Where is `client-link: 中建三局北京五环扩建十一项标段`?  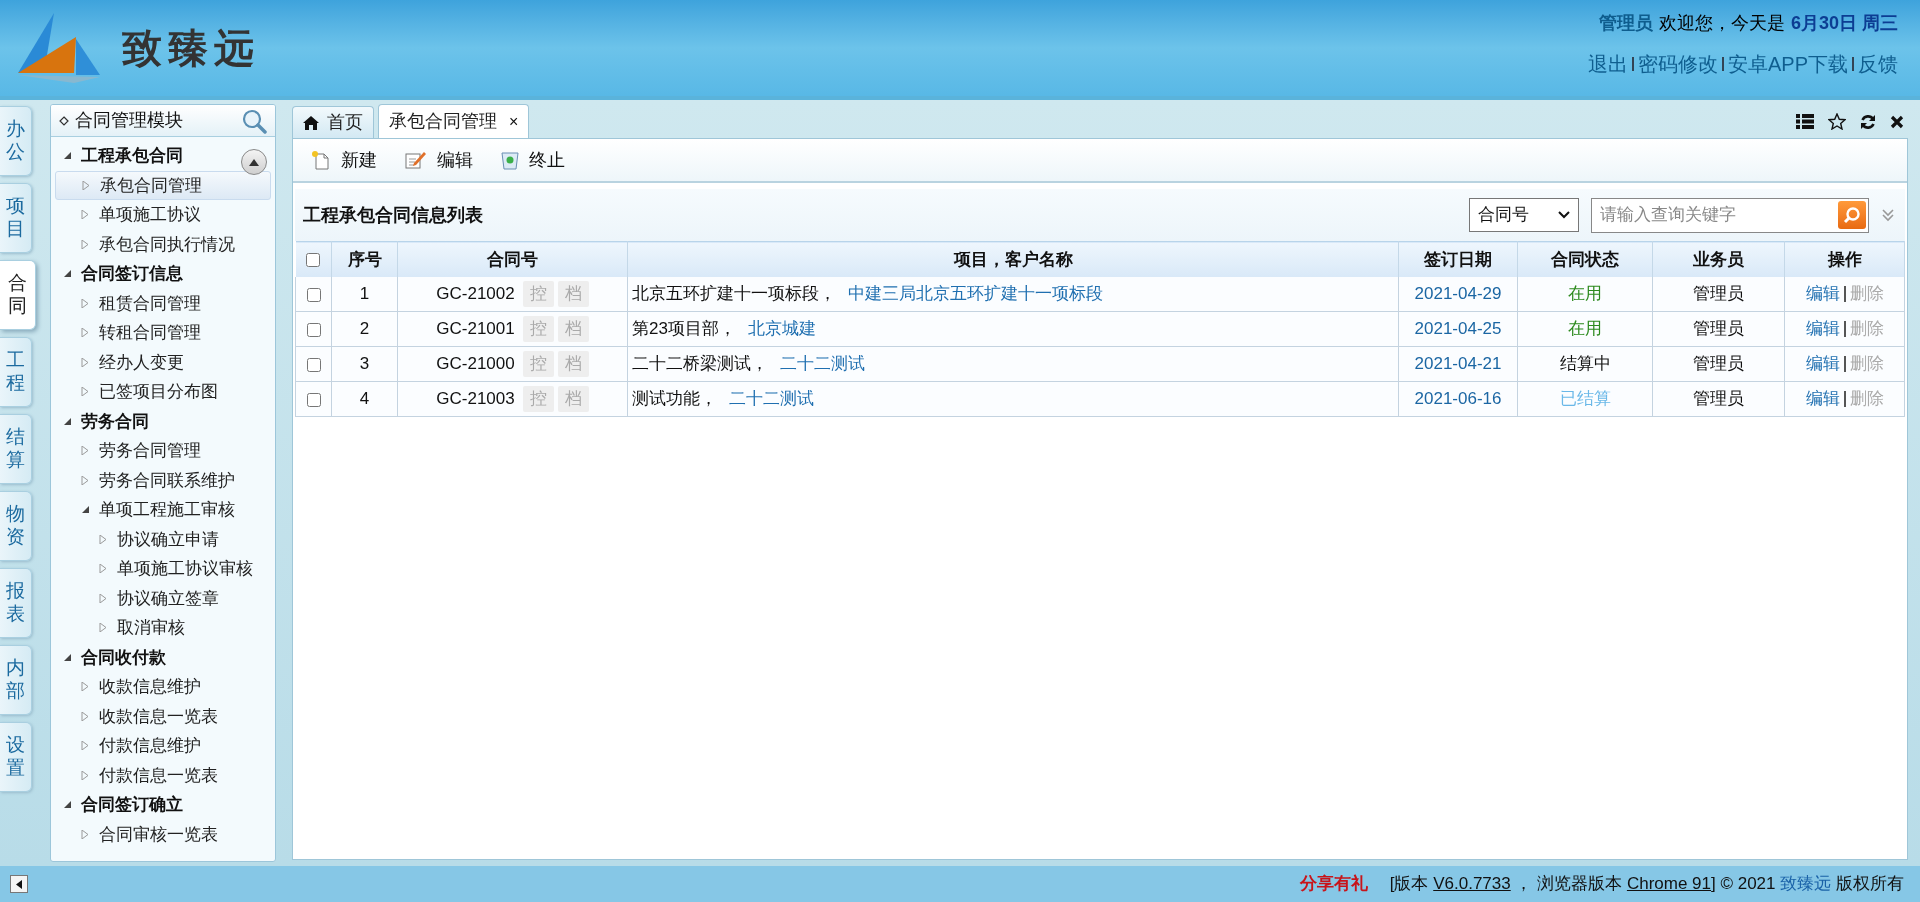 client-link: 中建三局北京五环扩建十一项标段 is located at coordinates (975, 293).